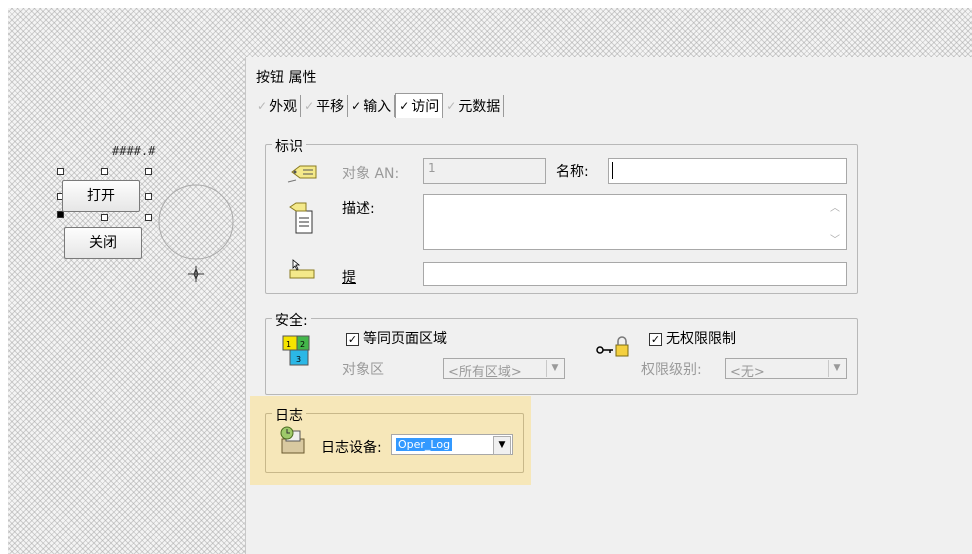  What do you see at coordinates (835, 206) in the screenshot?
I see `scroll-up-icon: ︿` at bounding box center [835, 206].